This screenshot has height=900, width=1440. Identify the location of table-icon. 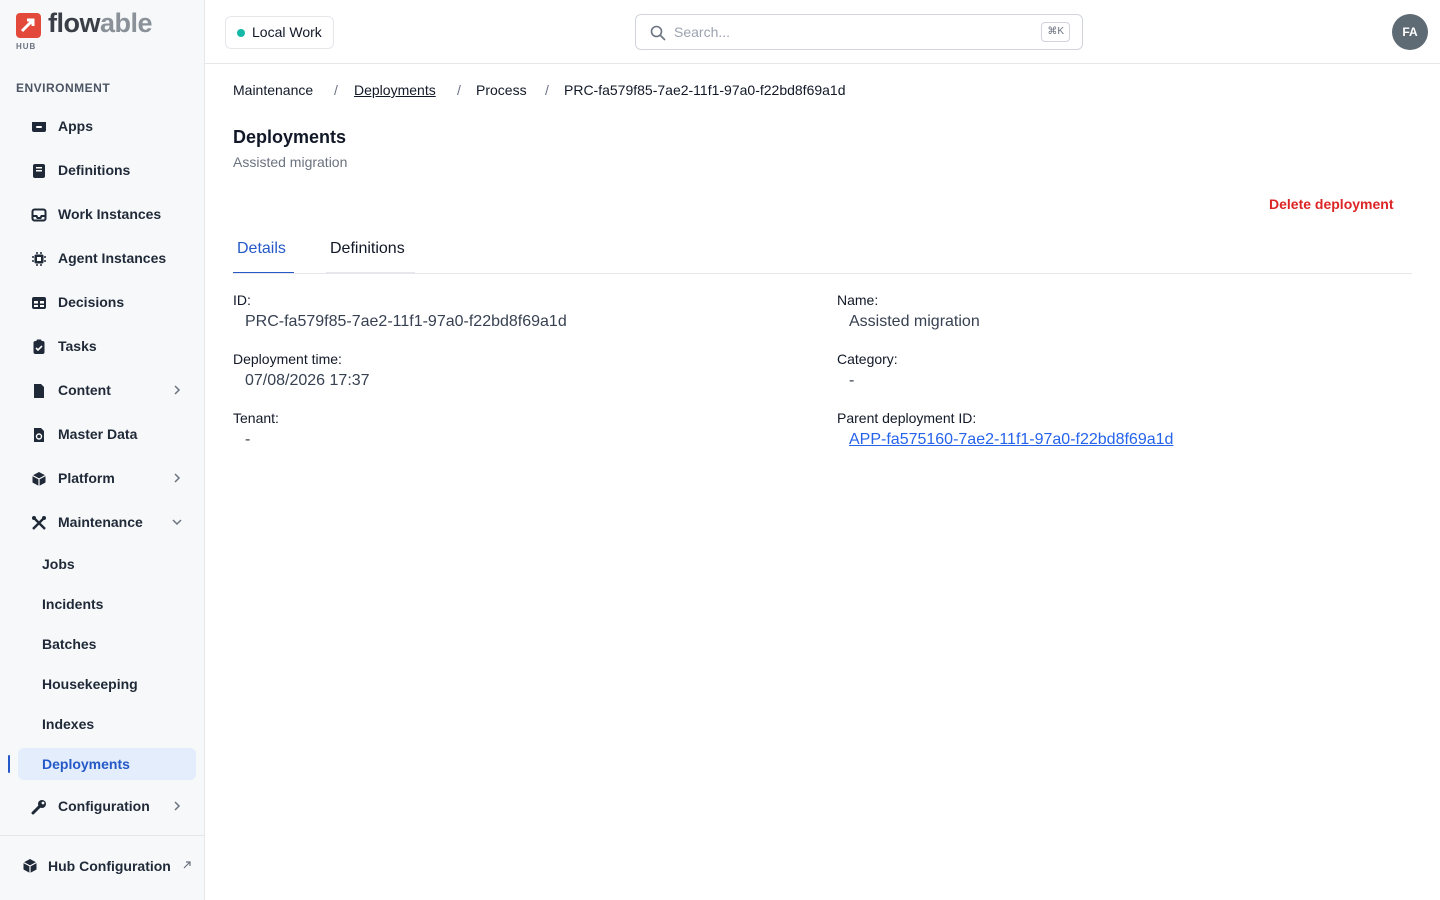
(39, 303).